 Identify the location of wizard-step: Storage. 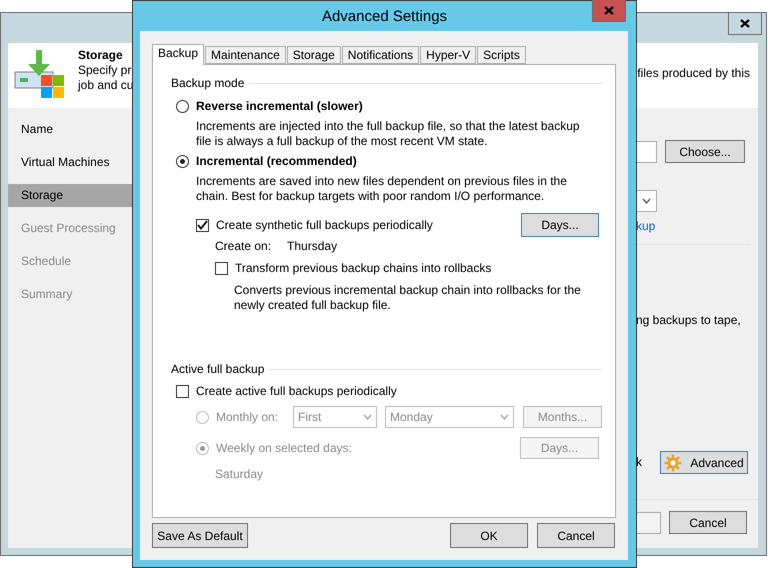
(70, 195).